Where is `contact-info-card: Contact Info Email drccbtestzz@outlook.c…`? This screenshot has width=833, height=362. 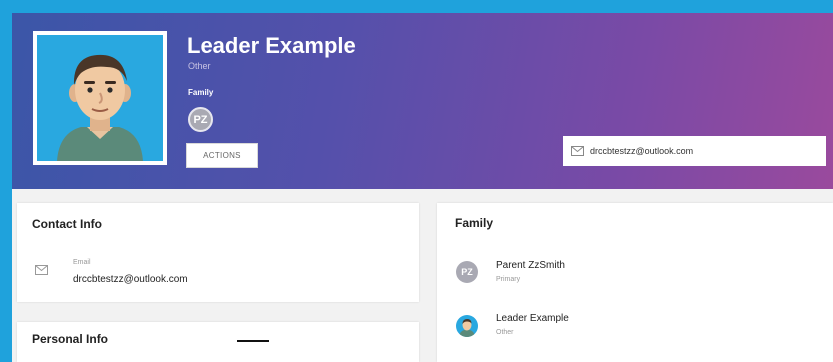
contact-info-card: Contact Info Email drccbtestzz@outlook.c… is located at coordinates (218, 252).